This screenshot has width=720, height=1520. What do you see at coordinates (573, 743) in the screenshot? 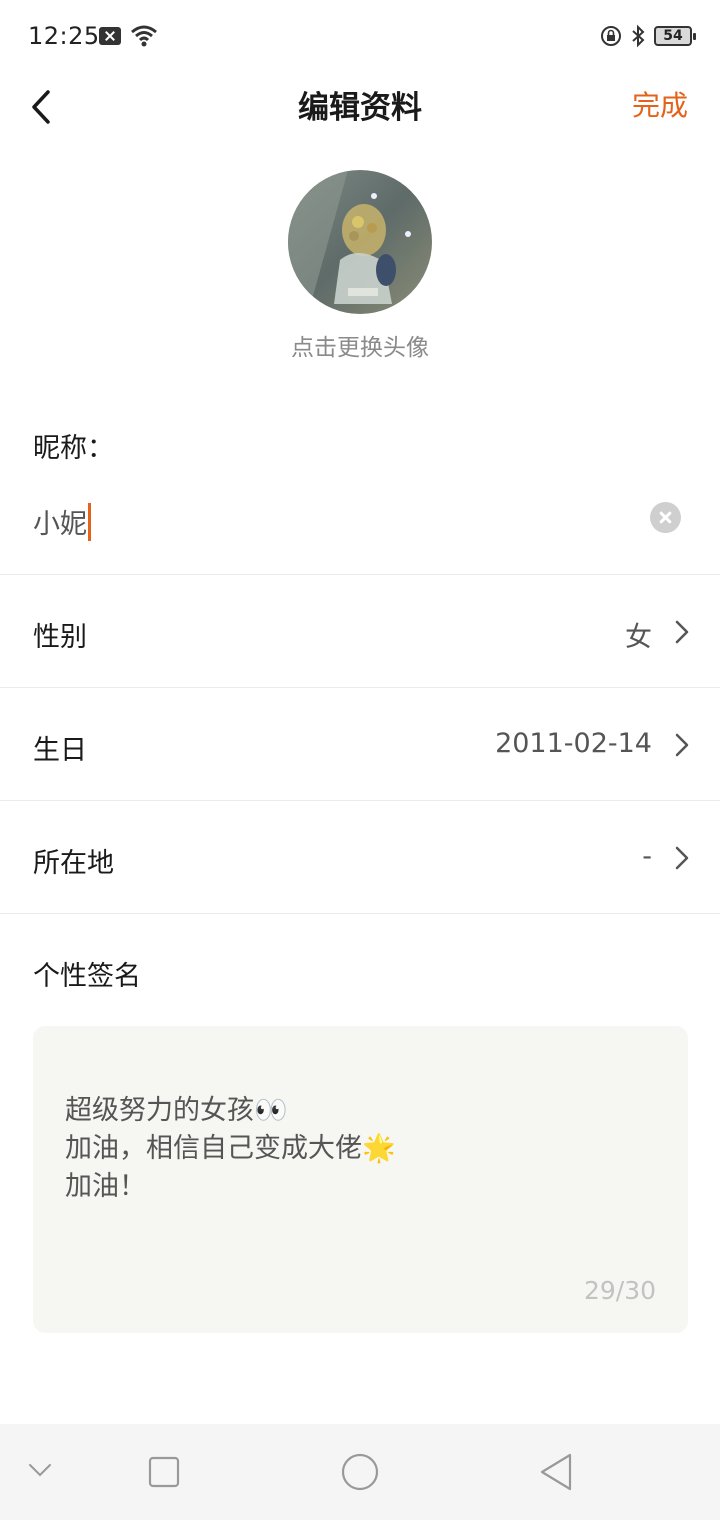
I see `birthday-value: 2011-02-14` at bounding box center [573, 743].